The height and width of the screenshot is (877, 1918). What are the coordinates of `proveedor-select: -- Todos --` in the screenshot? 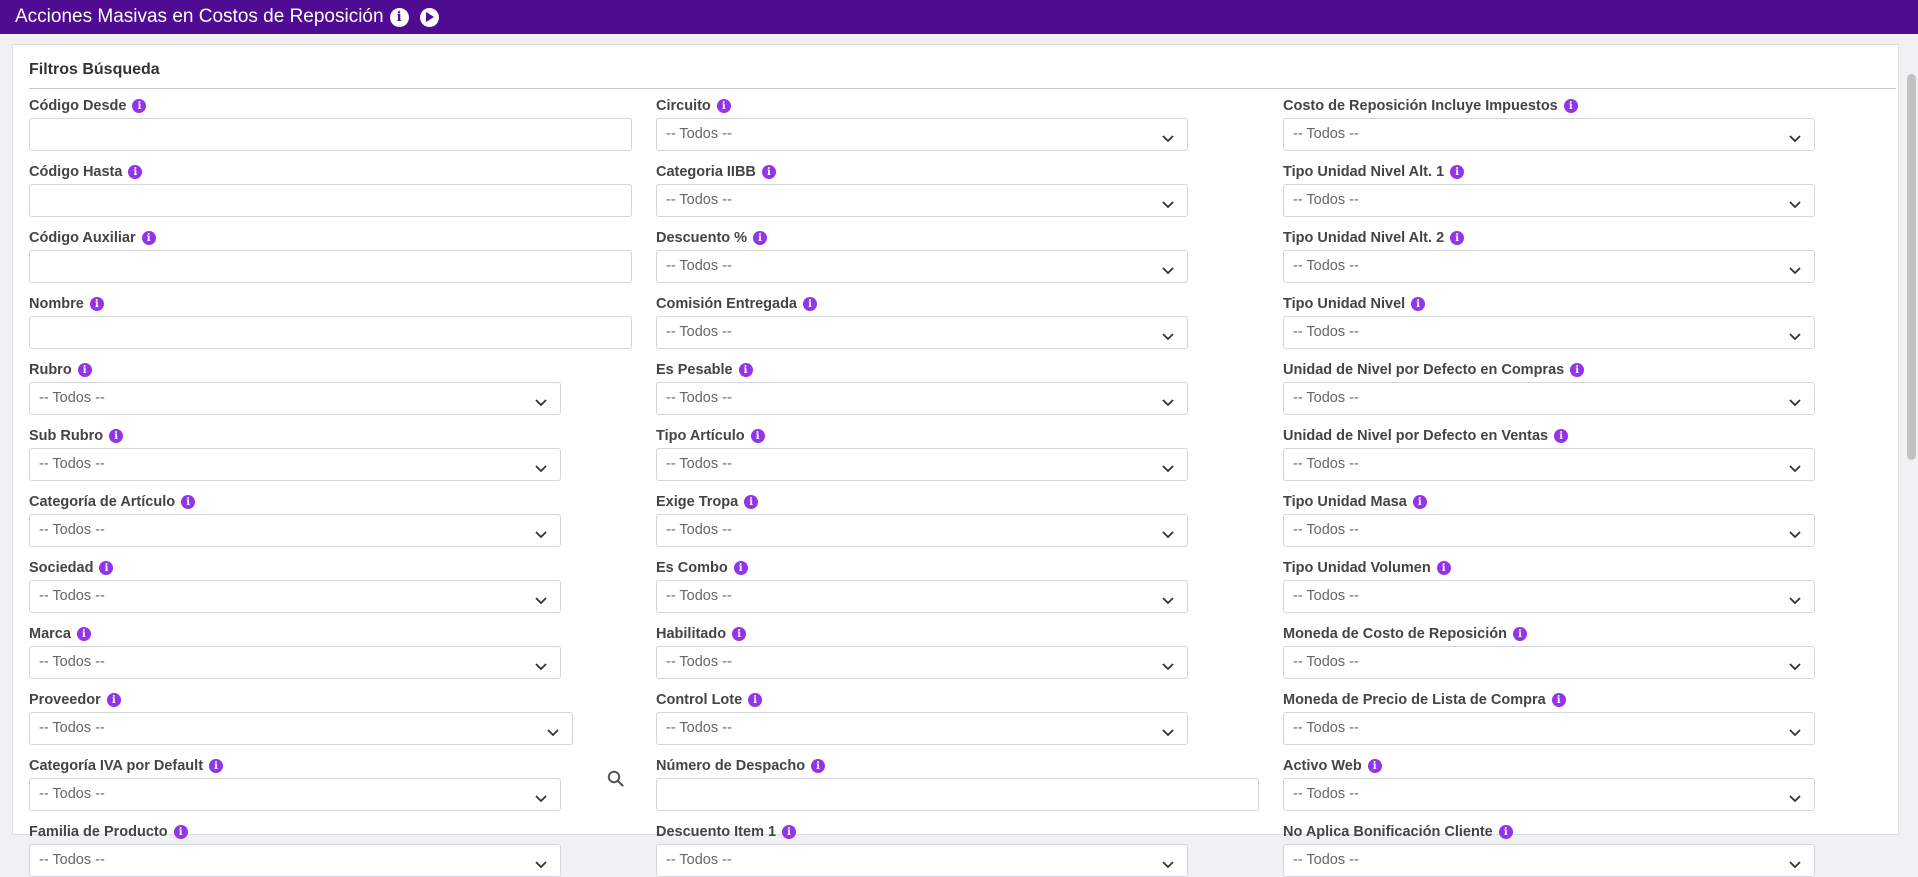 It's located at (301, 728).